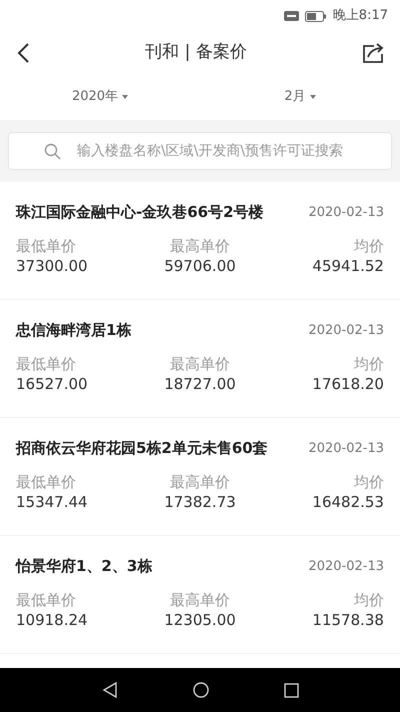  Describe the element at coordinates (84, 566) in the screenshot. I see `building-name: 怡景华府1、2、3栋` at that location.